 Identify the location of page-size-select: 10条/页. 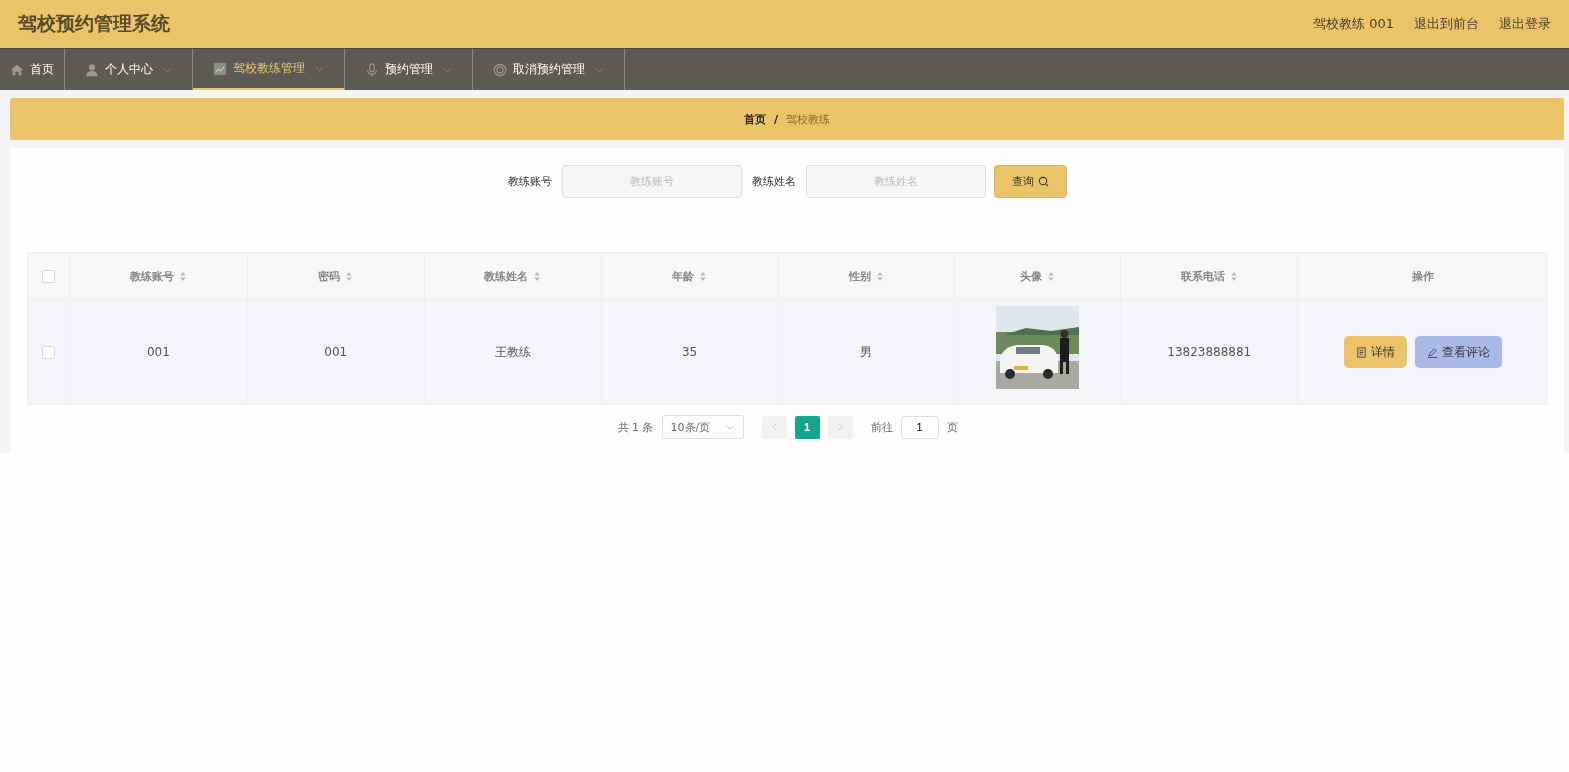
(702, 427).